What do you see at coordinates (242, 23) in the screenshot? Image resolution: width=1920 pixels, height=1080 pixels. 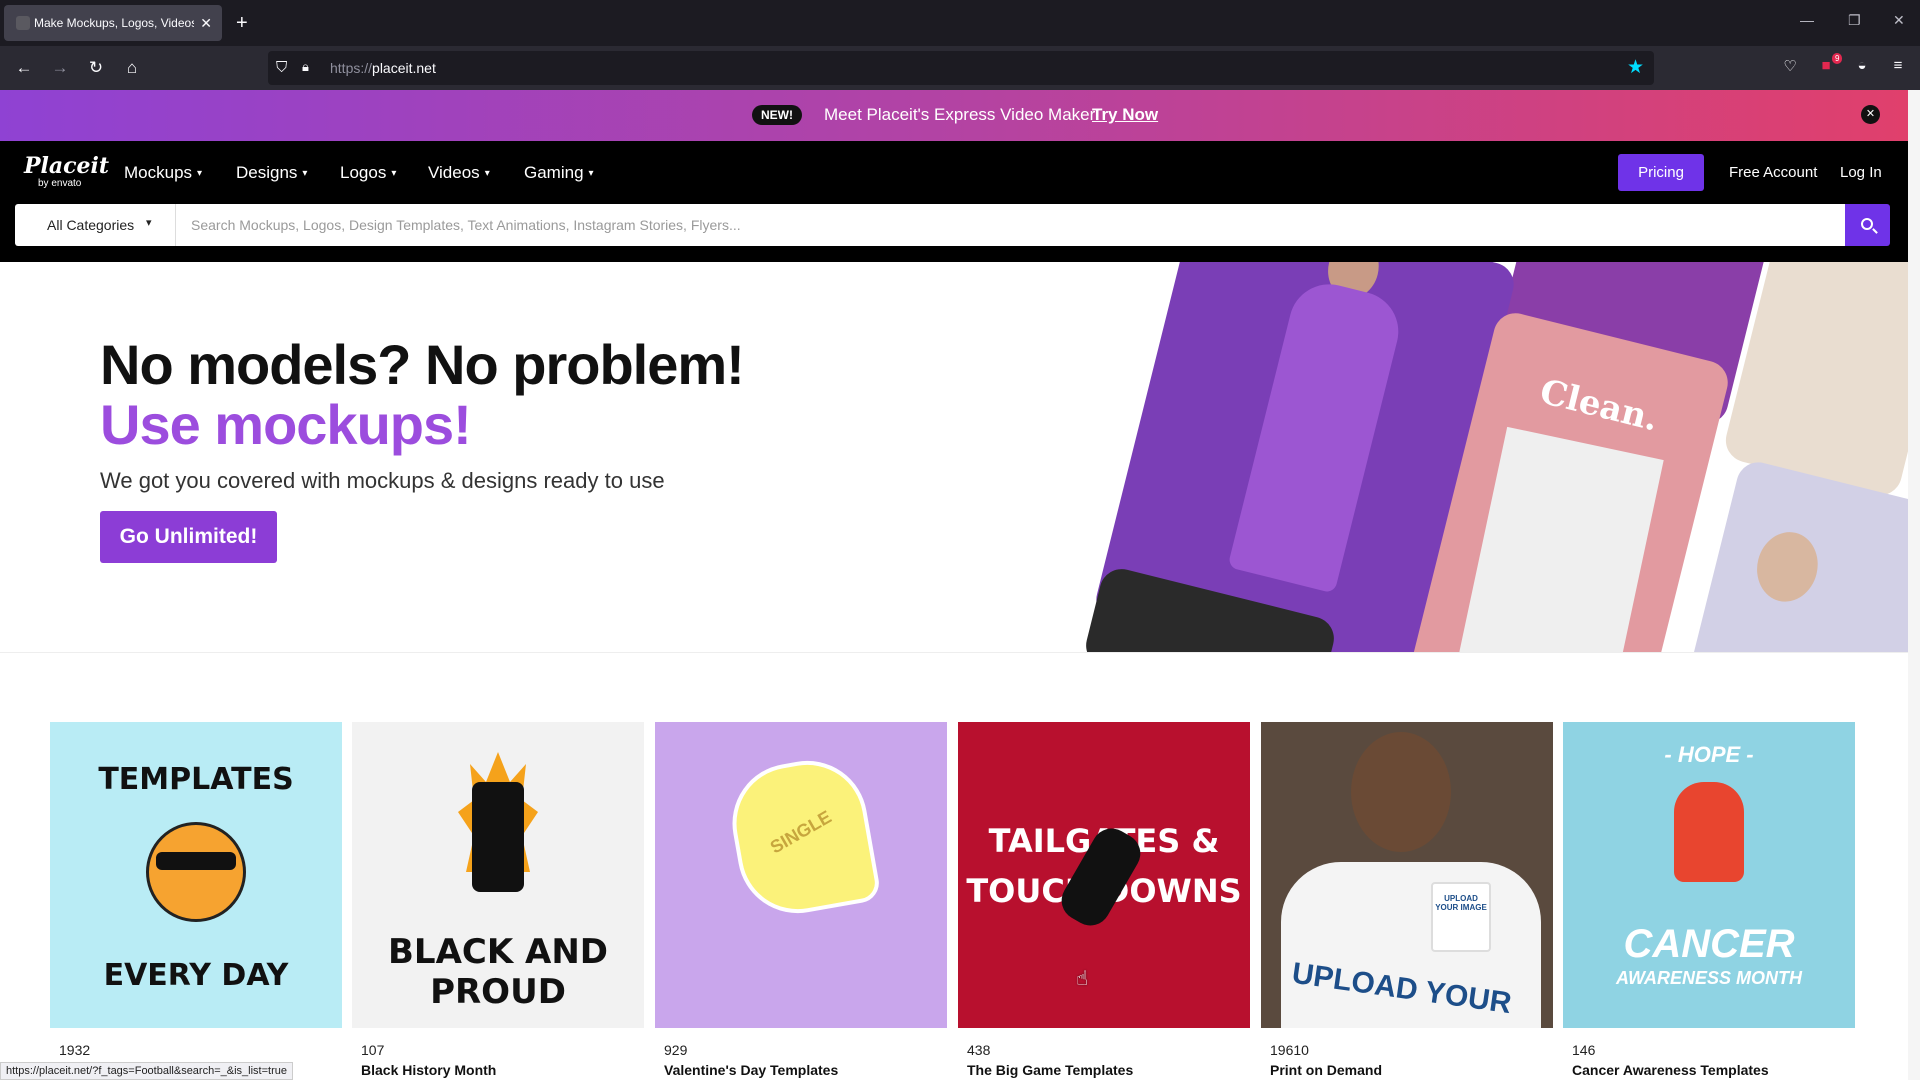 I see `new-tab-icon: +` at bounding box center [242, 23].